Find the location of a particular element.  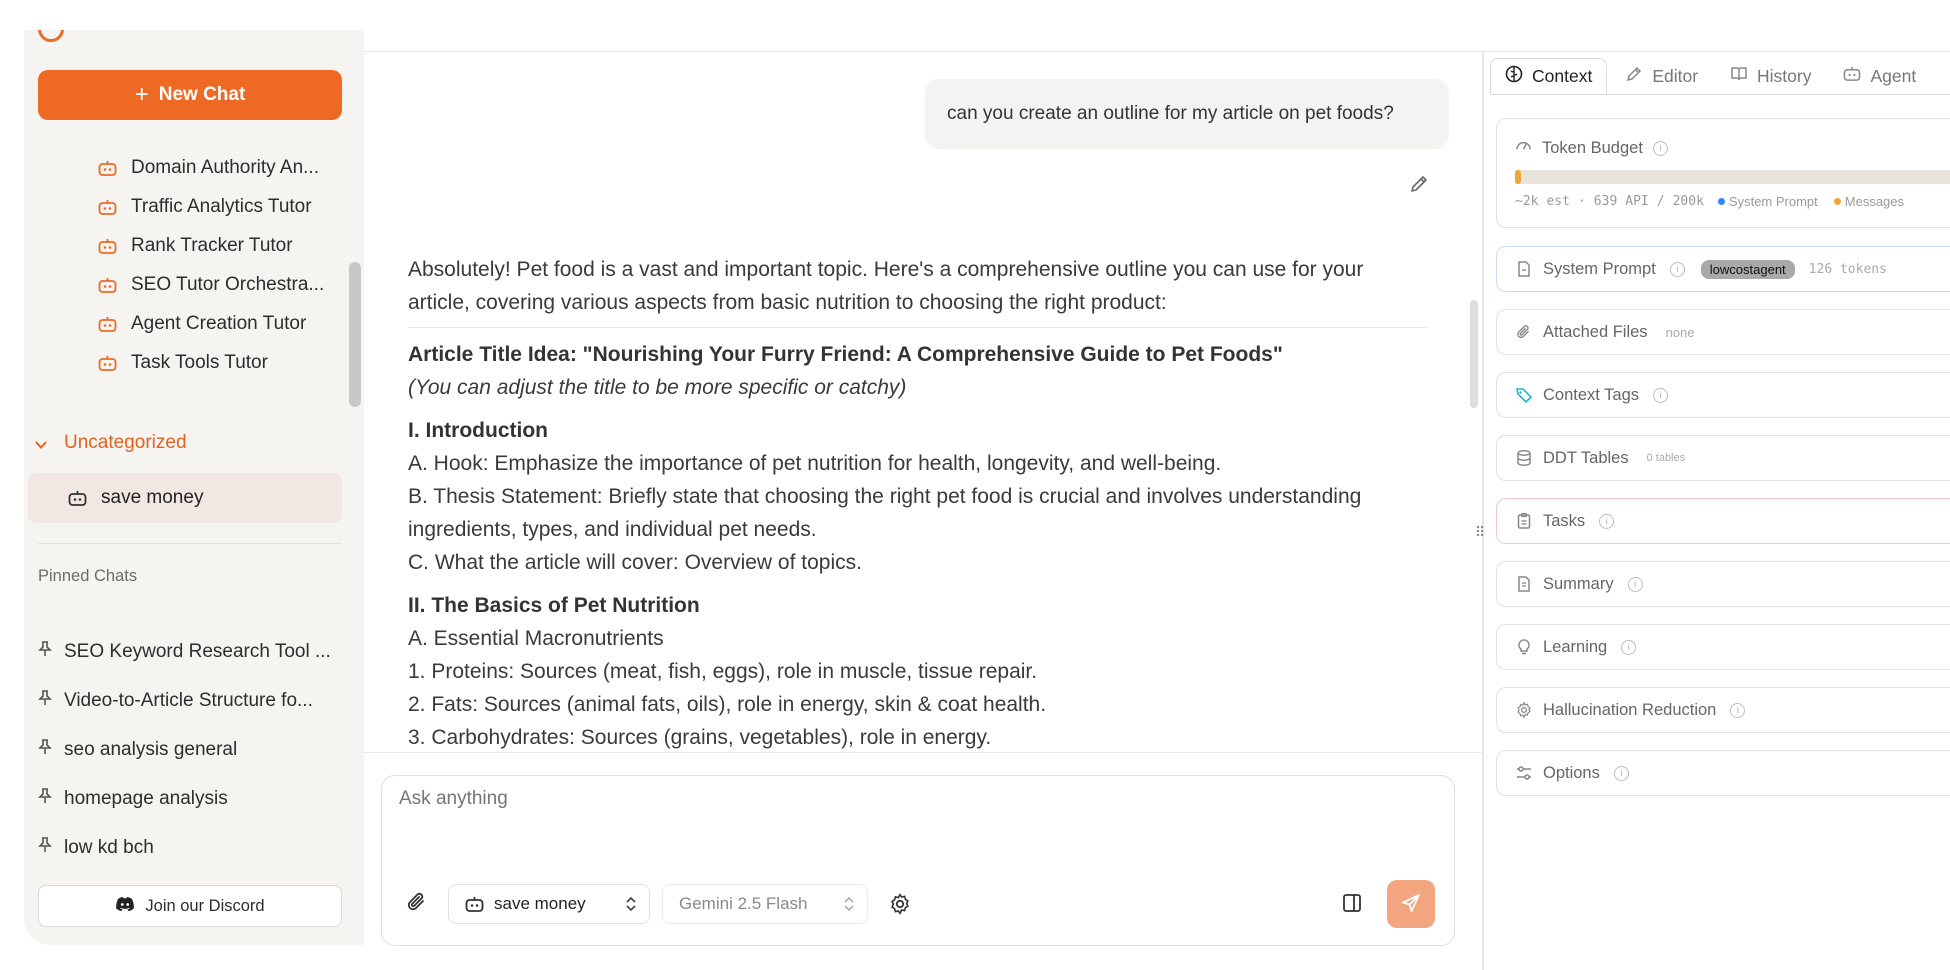

tab-context: Context is located at coordinates (1549, 76).